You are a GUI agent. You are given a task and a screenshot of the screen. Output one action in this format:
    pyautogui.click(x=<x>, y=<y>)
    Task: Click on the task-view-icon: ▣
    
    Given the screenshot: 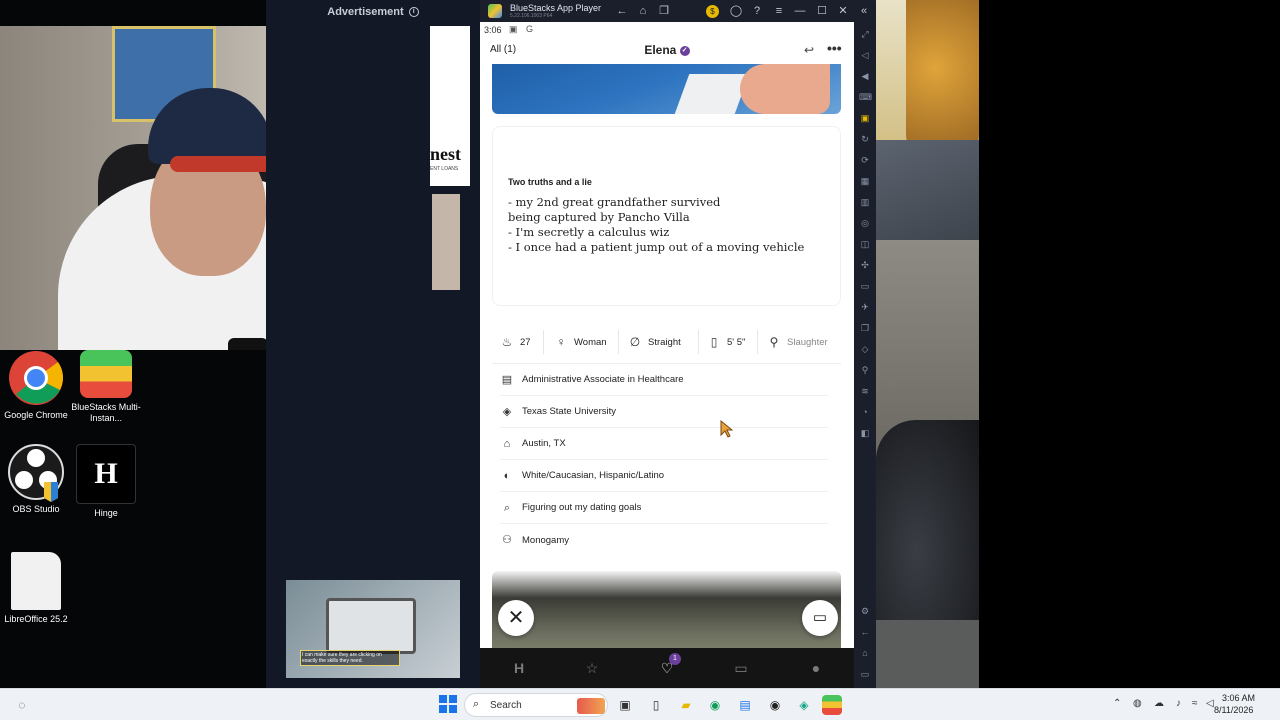 What is the action you would take?
    pyautogui.click(x=625, y=705)
    